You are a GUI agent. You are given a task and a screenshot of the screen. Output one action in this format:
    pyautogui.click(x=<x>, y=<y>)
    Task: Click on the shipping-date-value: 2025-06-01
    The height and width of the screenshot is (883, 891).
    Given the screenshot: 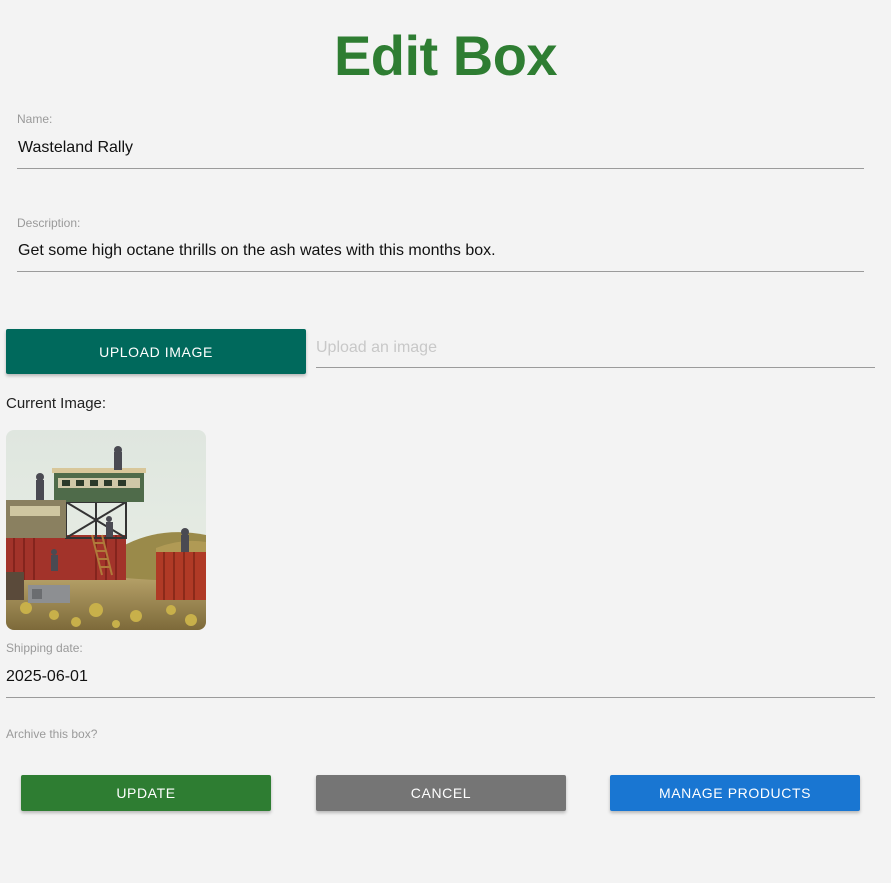 What is the action you would take?
    pyautogui.click(x=47, y=677)
    